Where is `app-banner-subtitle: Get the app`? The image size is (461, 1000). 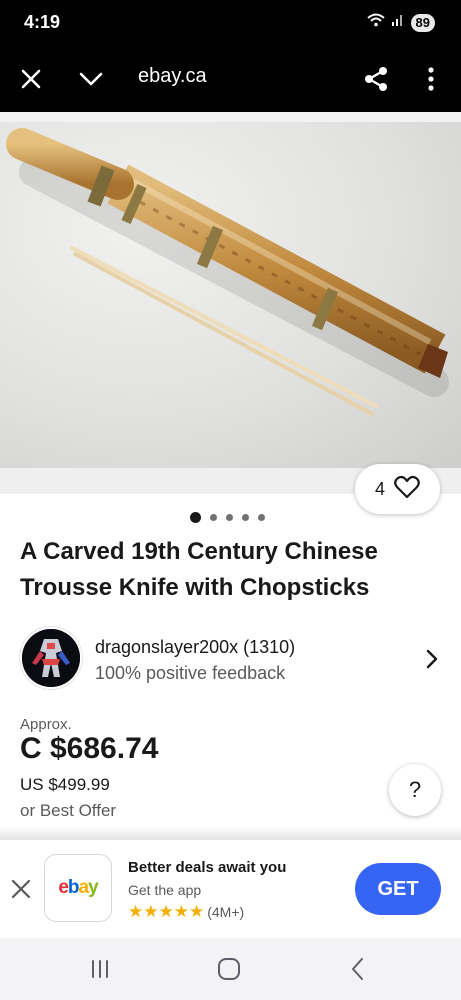 app-banner-subtitle: Get the app is located at coordinates (165, 890).